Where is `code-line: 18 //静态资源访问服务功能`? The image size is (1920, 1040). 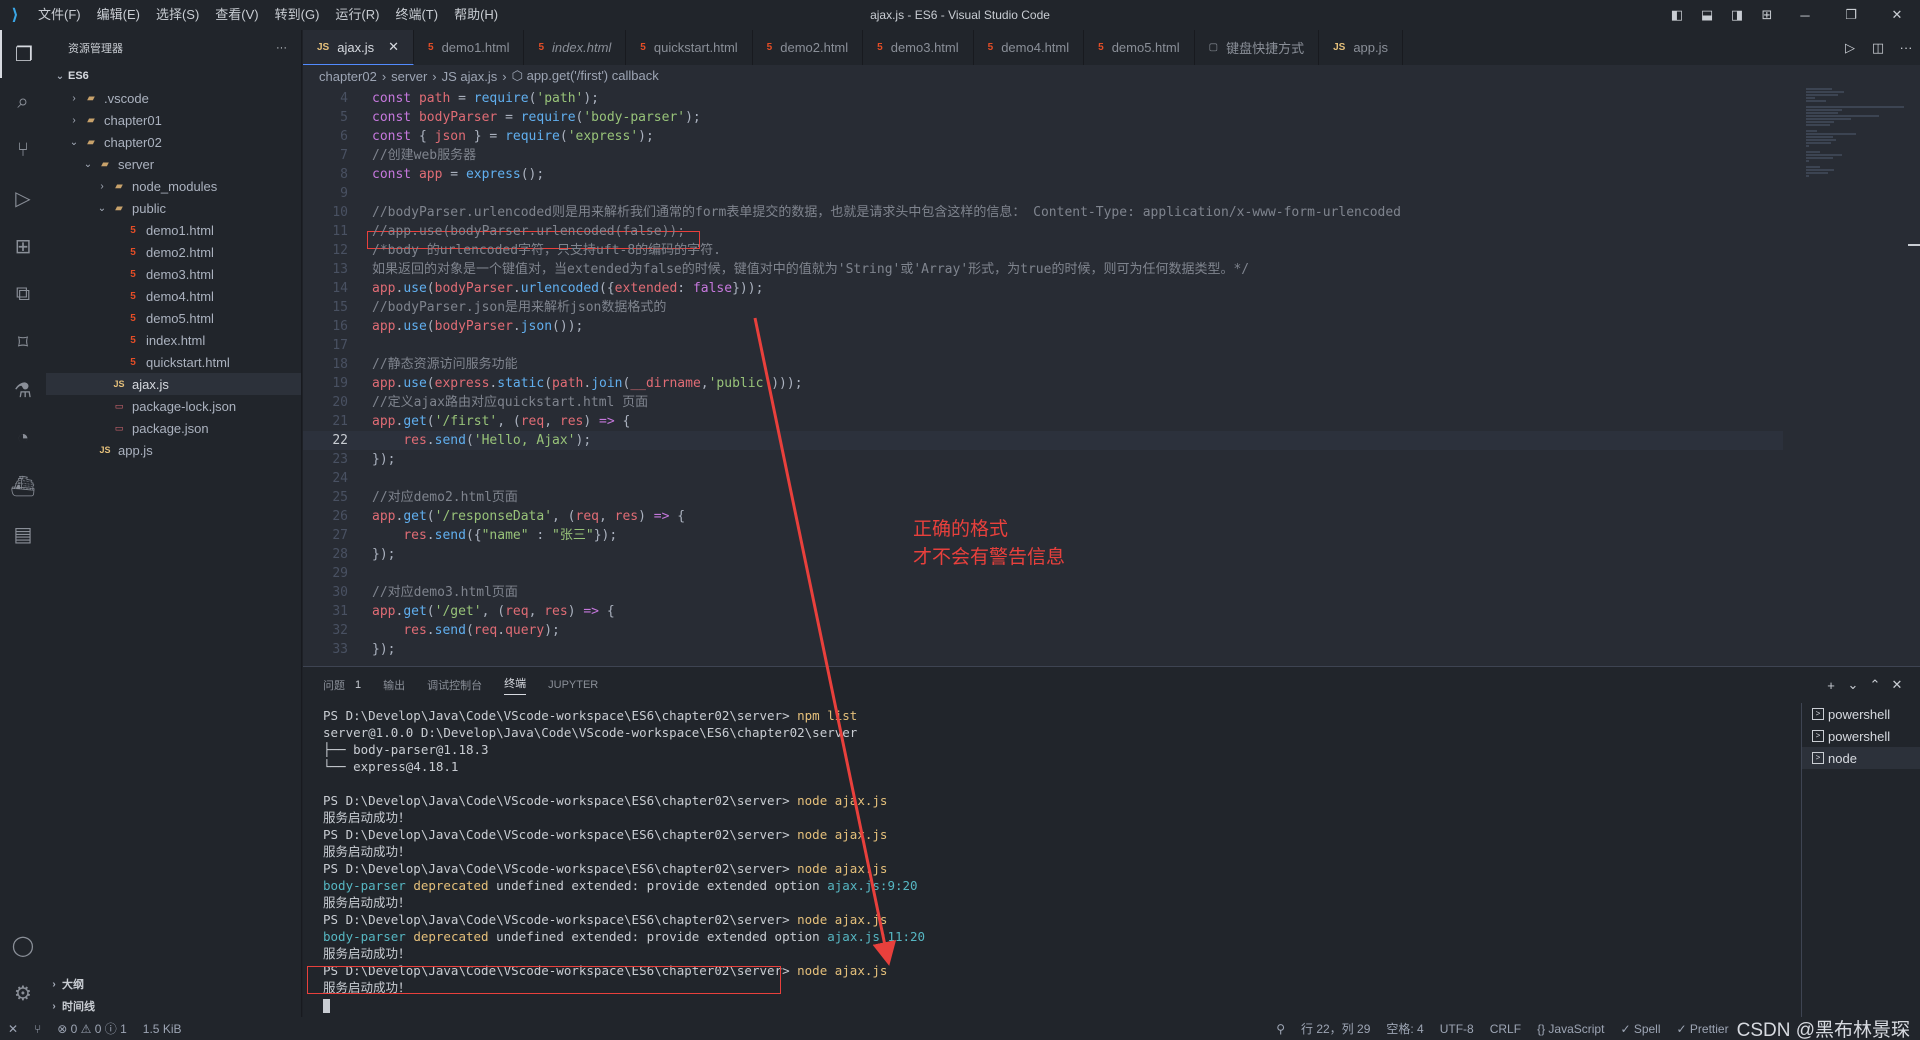 code-line: 18 //静态资源访问服务功能 is located at coordinates (1043, 364).